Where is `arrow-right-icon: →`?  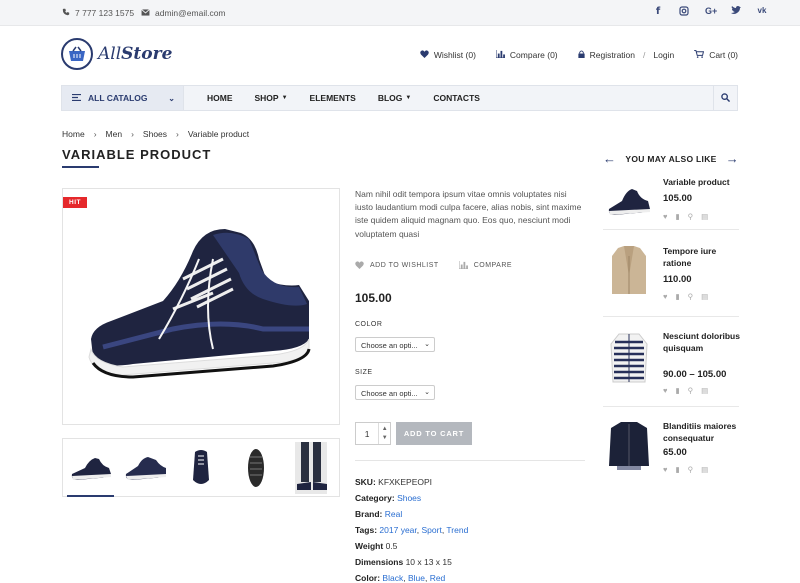 arrow-right-icon: → is located at coordinates (732, 158).